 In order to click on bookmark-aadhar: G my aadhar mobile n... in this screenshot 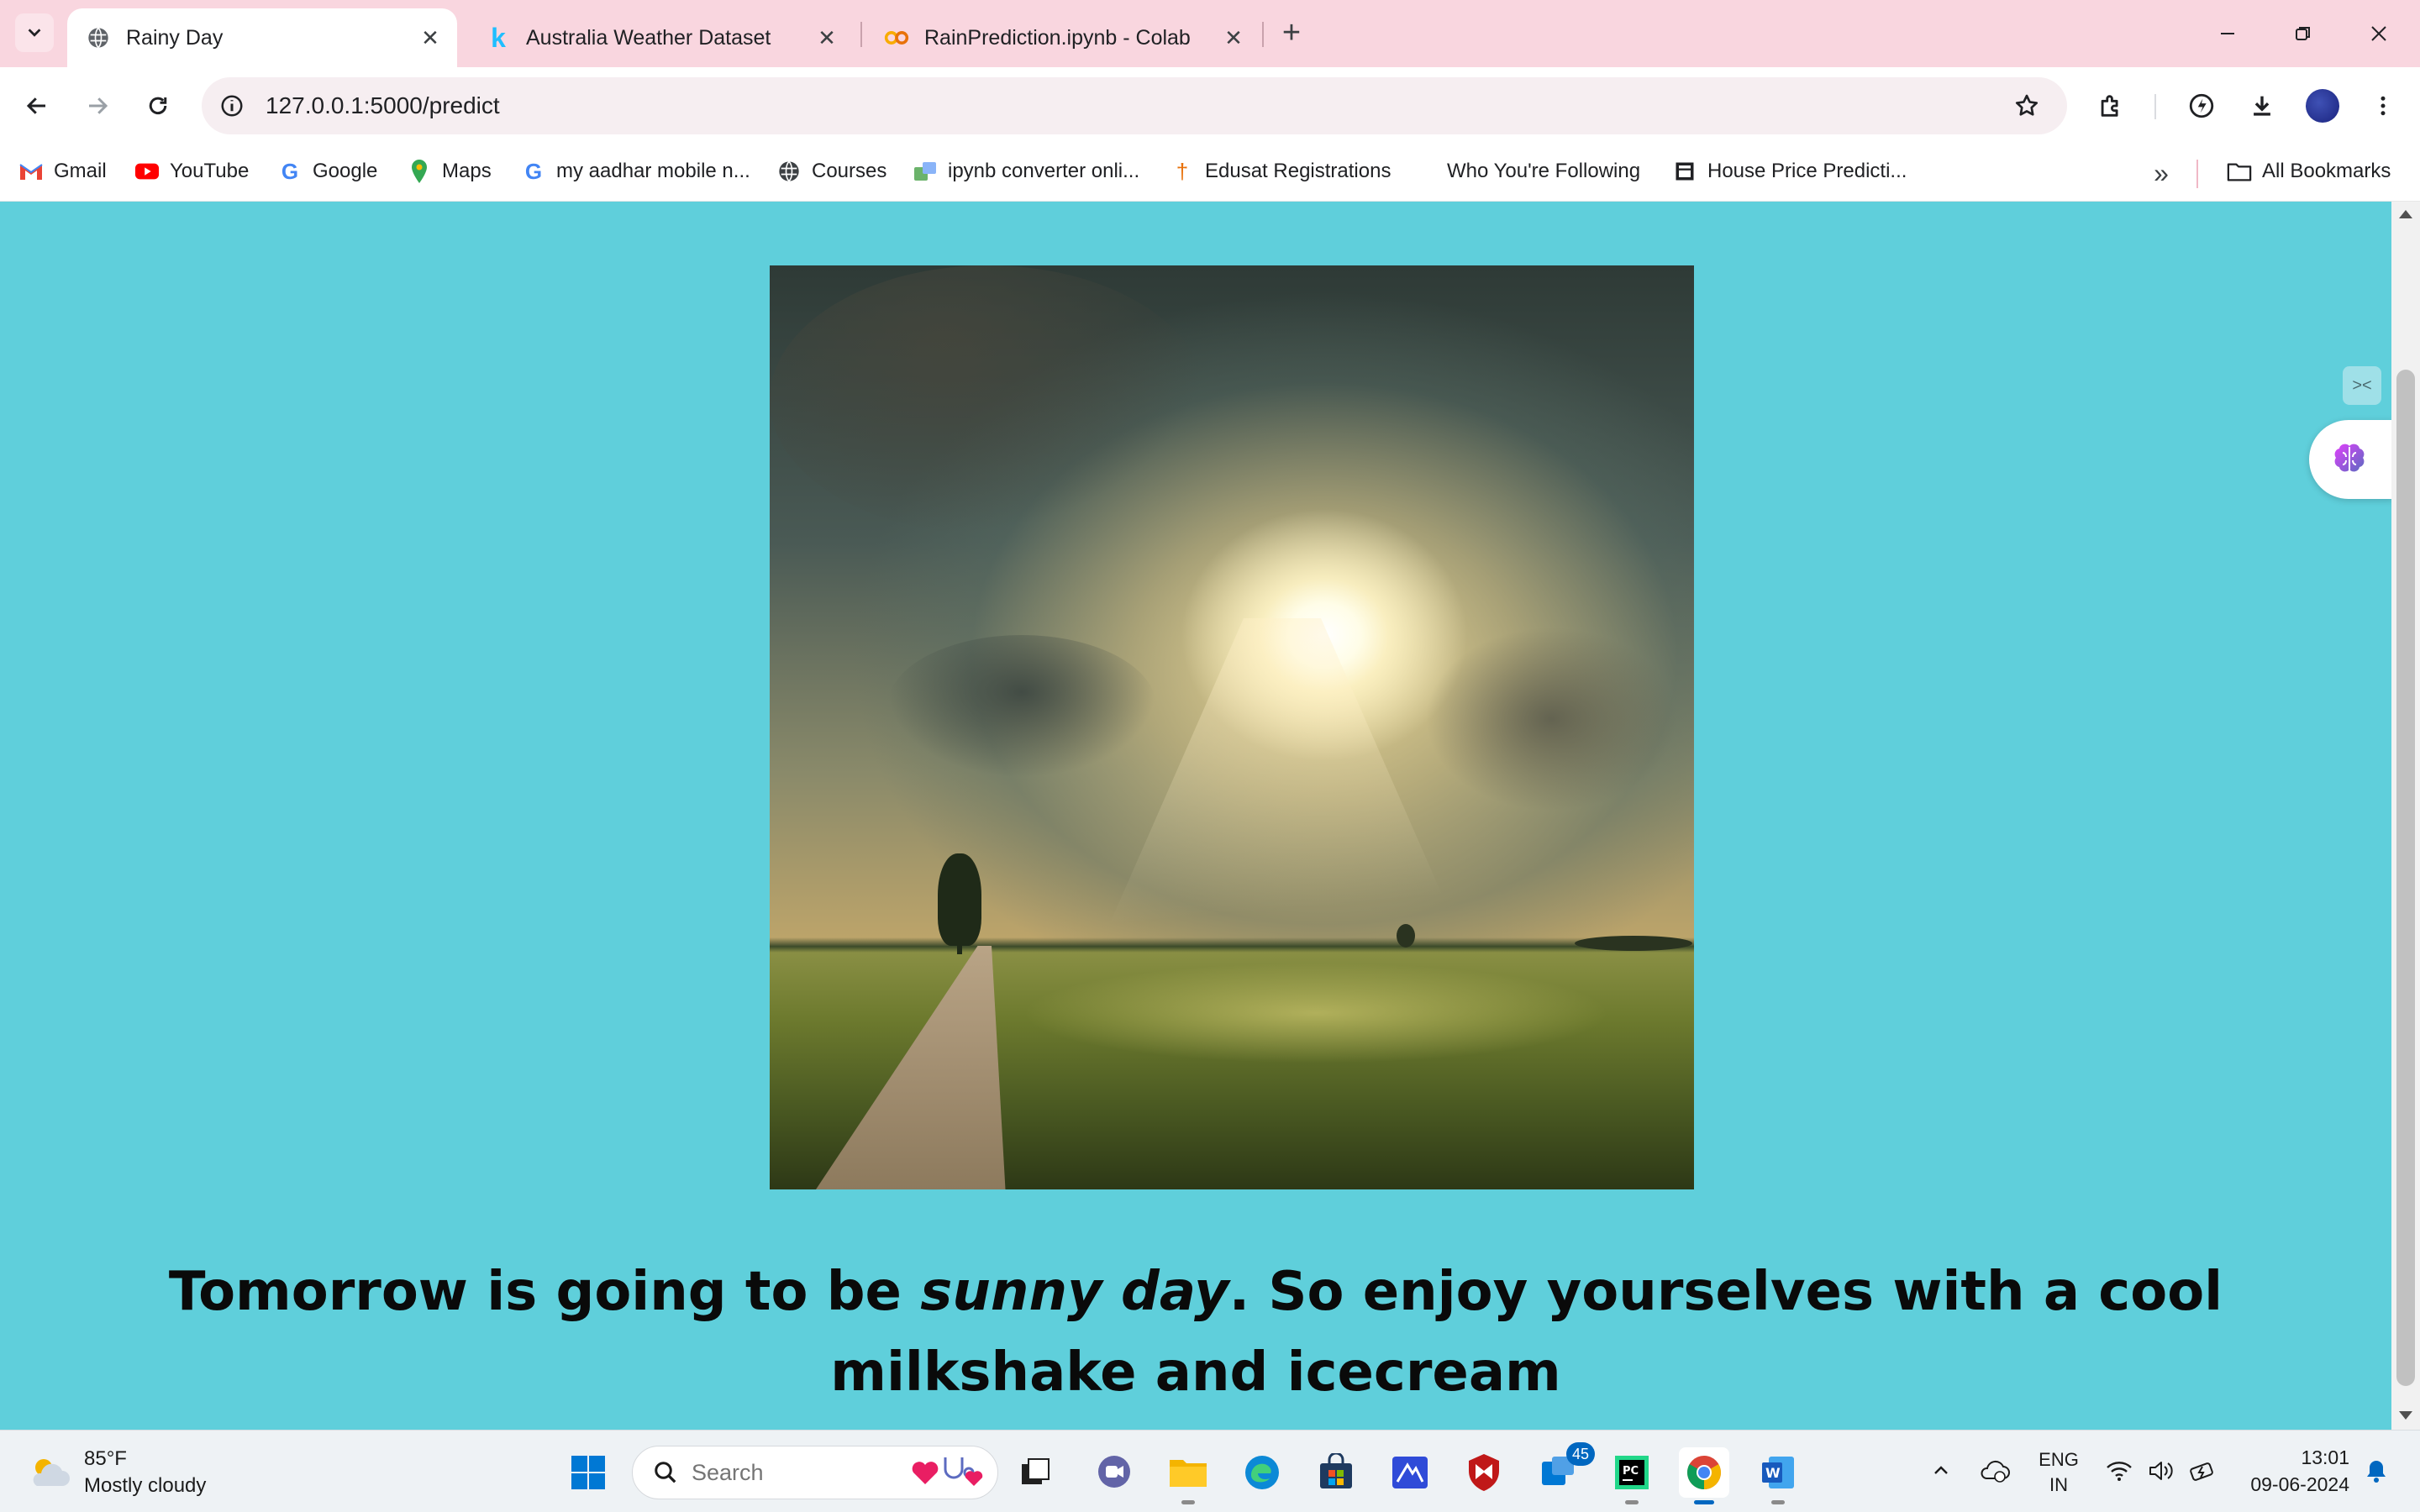, I will do `click(635, 171)`.